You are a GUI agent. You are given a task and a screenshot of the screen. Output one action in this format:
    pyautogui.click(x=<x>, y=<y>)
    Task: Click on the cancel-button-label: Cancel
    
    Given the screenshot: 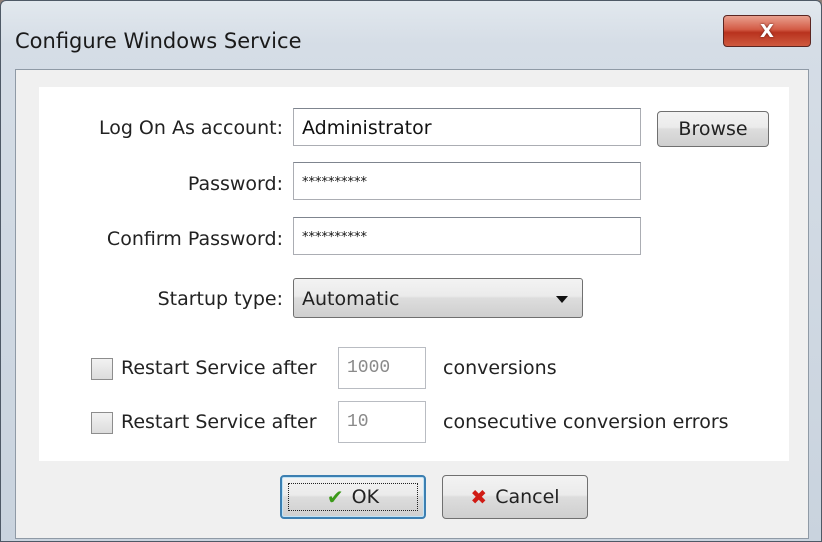 What is the action you would take?
    pyautogui.click(x=527, y=497)
    